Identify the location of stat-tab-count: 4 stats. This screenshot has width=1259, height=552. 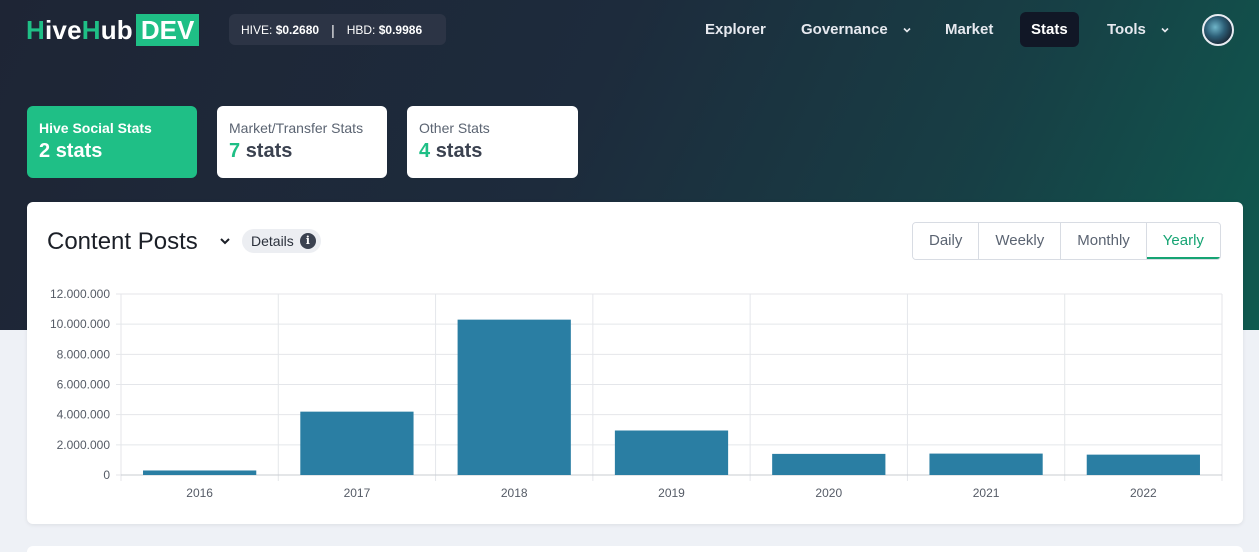
(451, 151).